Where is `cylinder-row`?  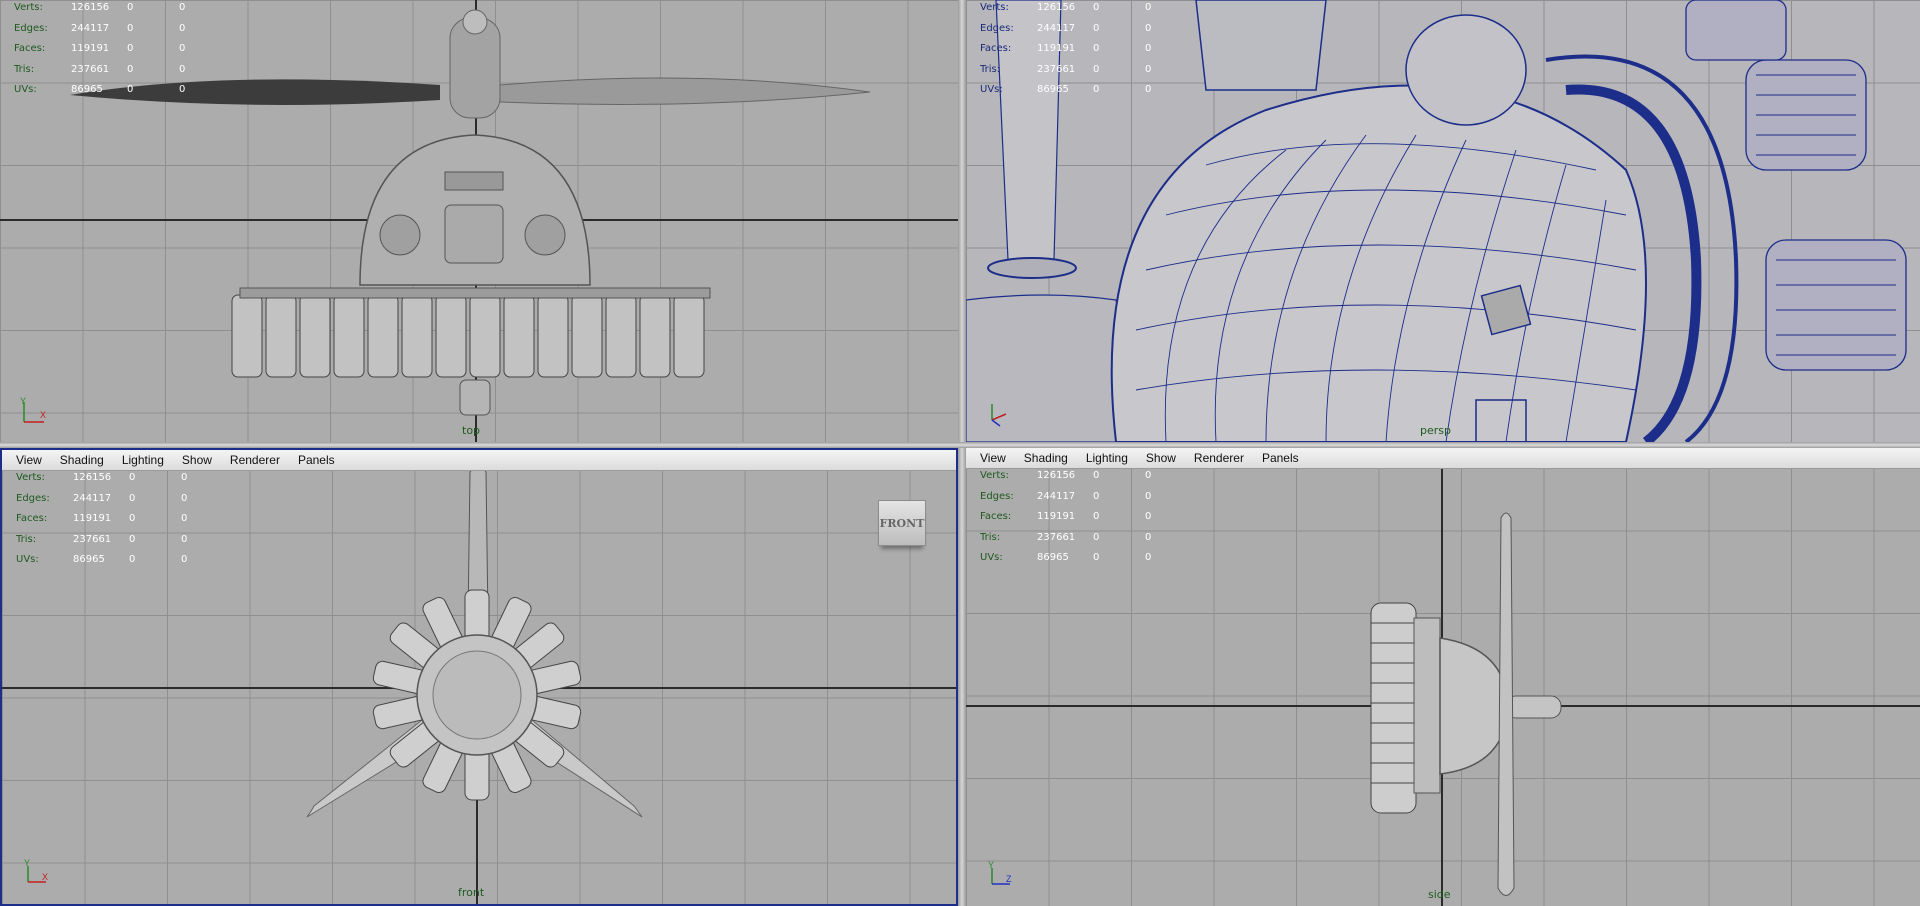 cylinder-row is located at coordinates (468, 336).